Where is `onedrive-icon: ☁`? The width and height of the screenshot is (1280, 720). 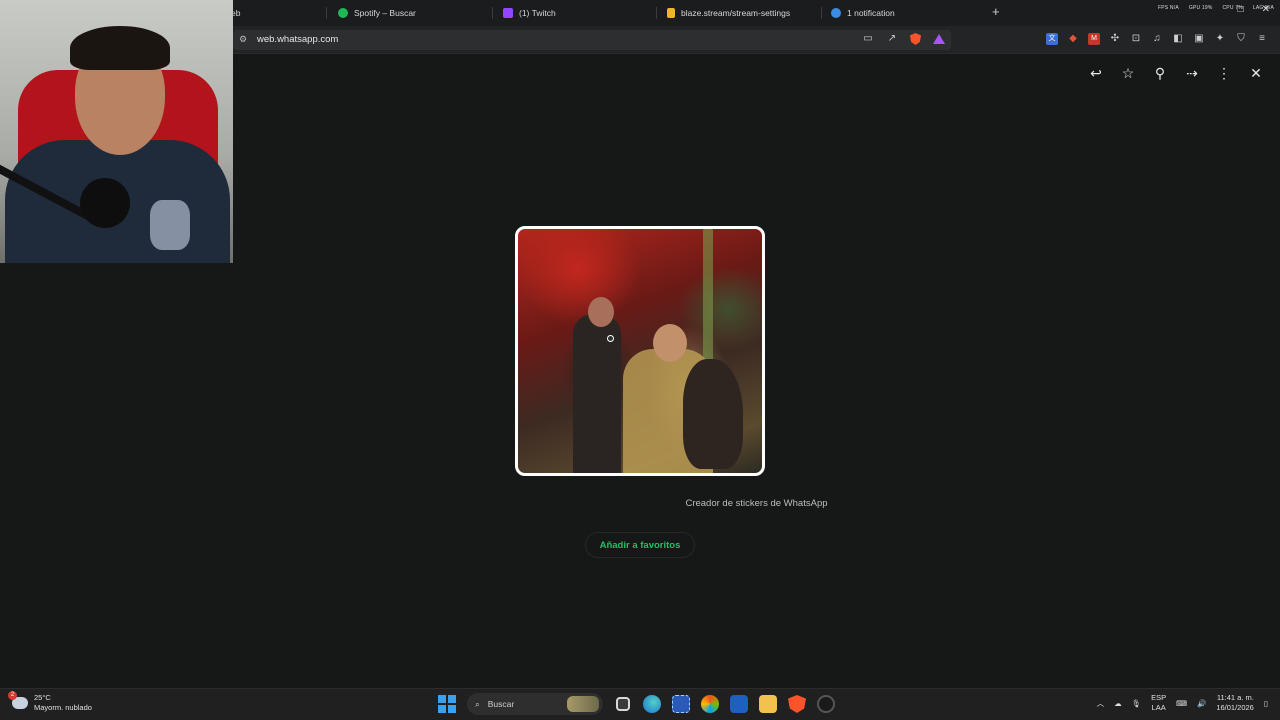
onedrive-icon: ☁ is located at coordinates (1118, 703).